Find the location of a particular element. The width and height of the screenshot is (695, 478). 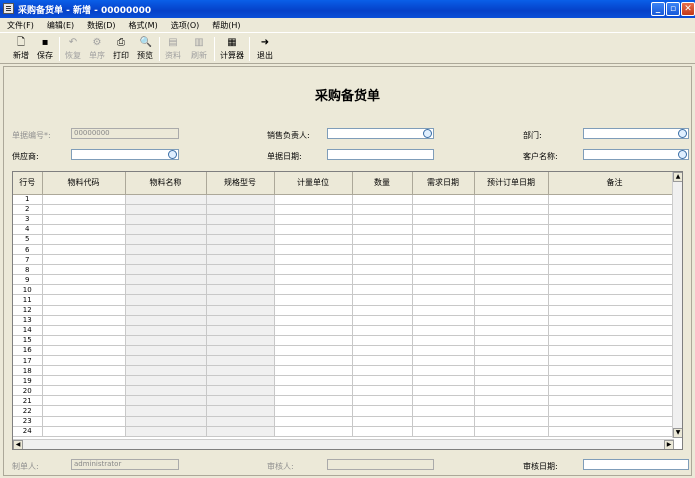

menu-format: 格式(M) is located at coordinates (143, 24).